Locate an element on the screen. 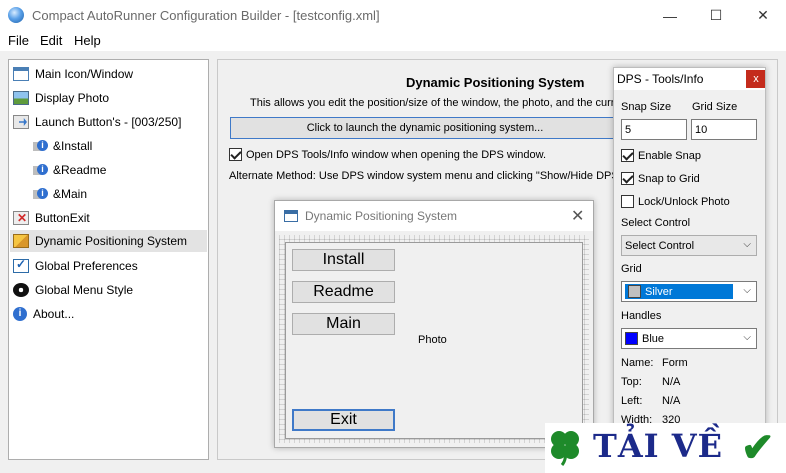 The image size is (786, 473). photo-icon is located at coordinates (21, 98).